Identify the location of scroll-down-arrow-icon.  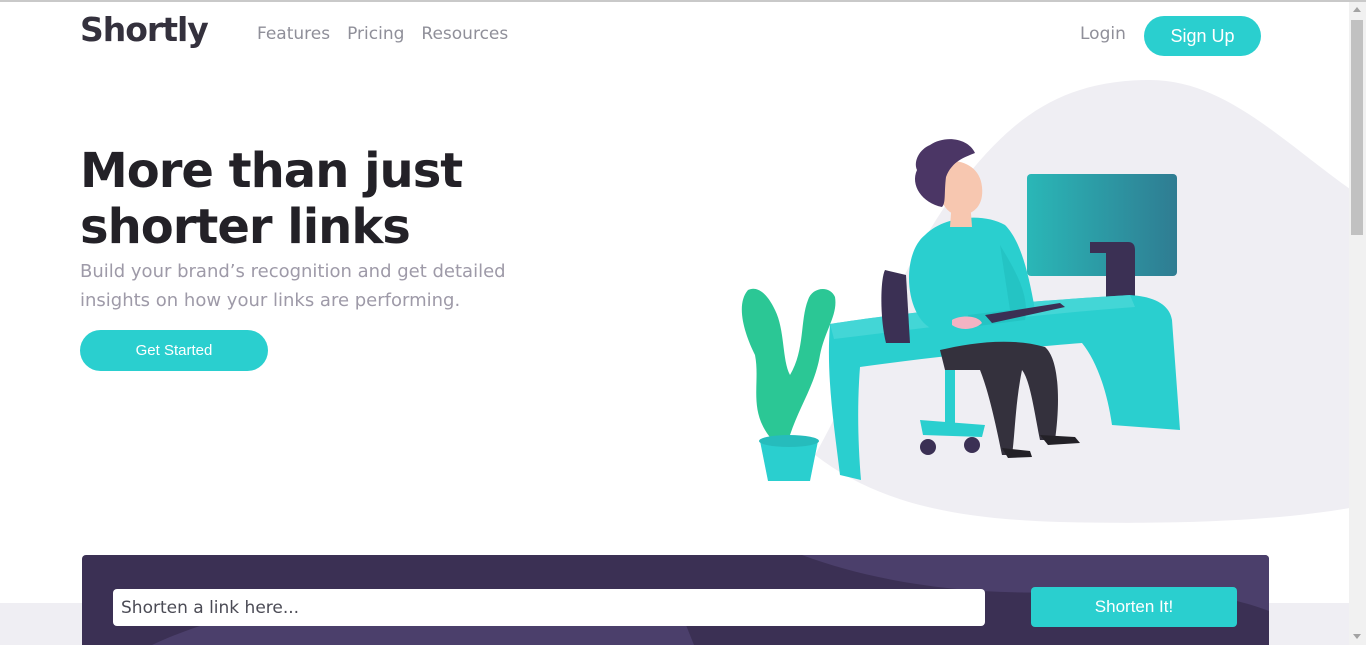
(1357, 636).